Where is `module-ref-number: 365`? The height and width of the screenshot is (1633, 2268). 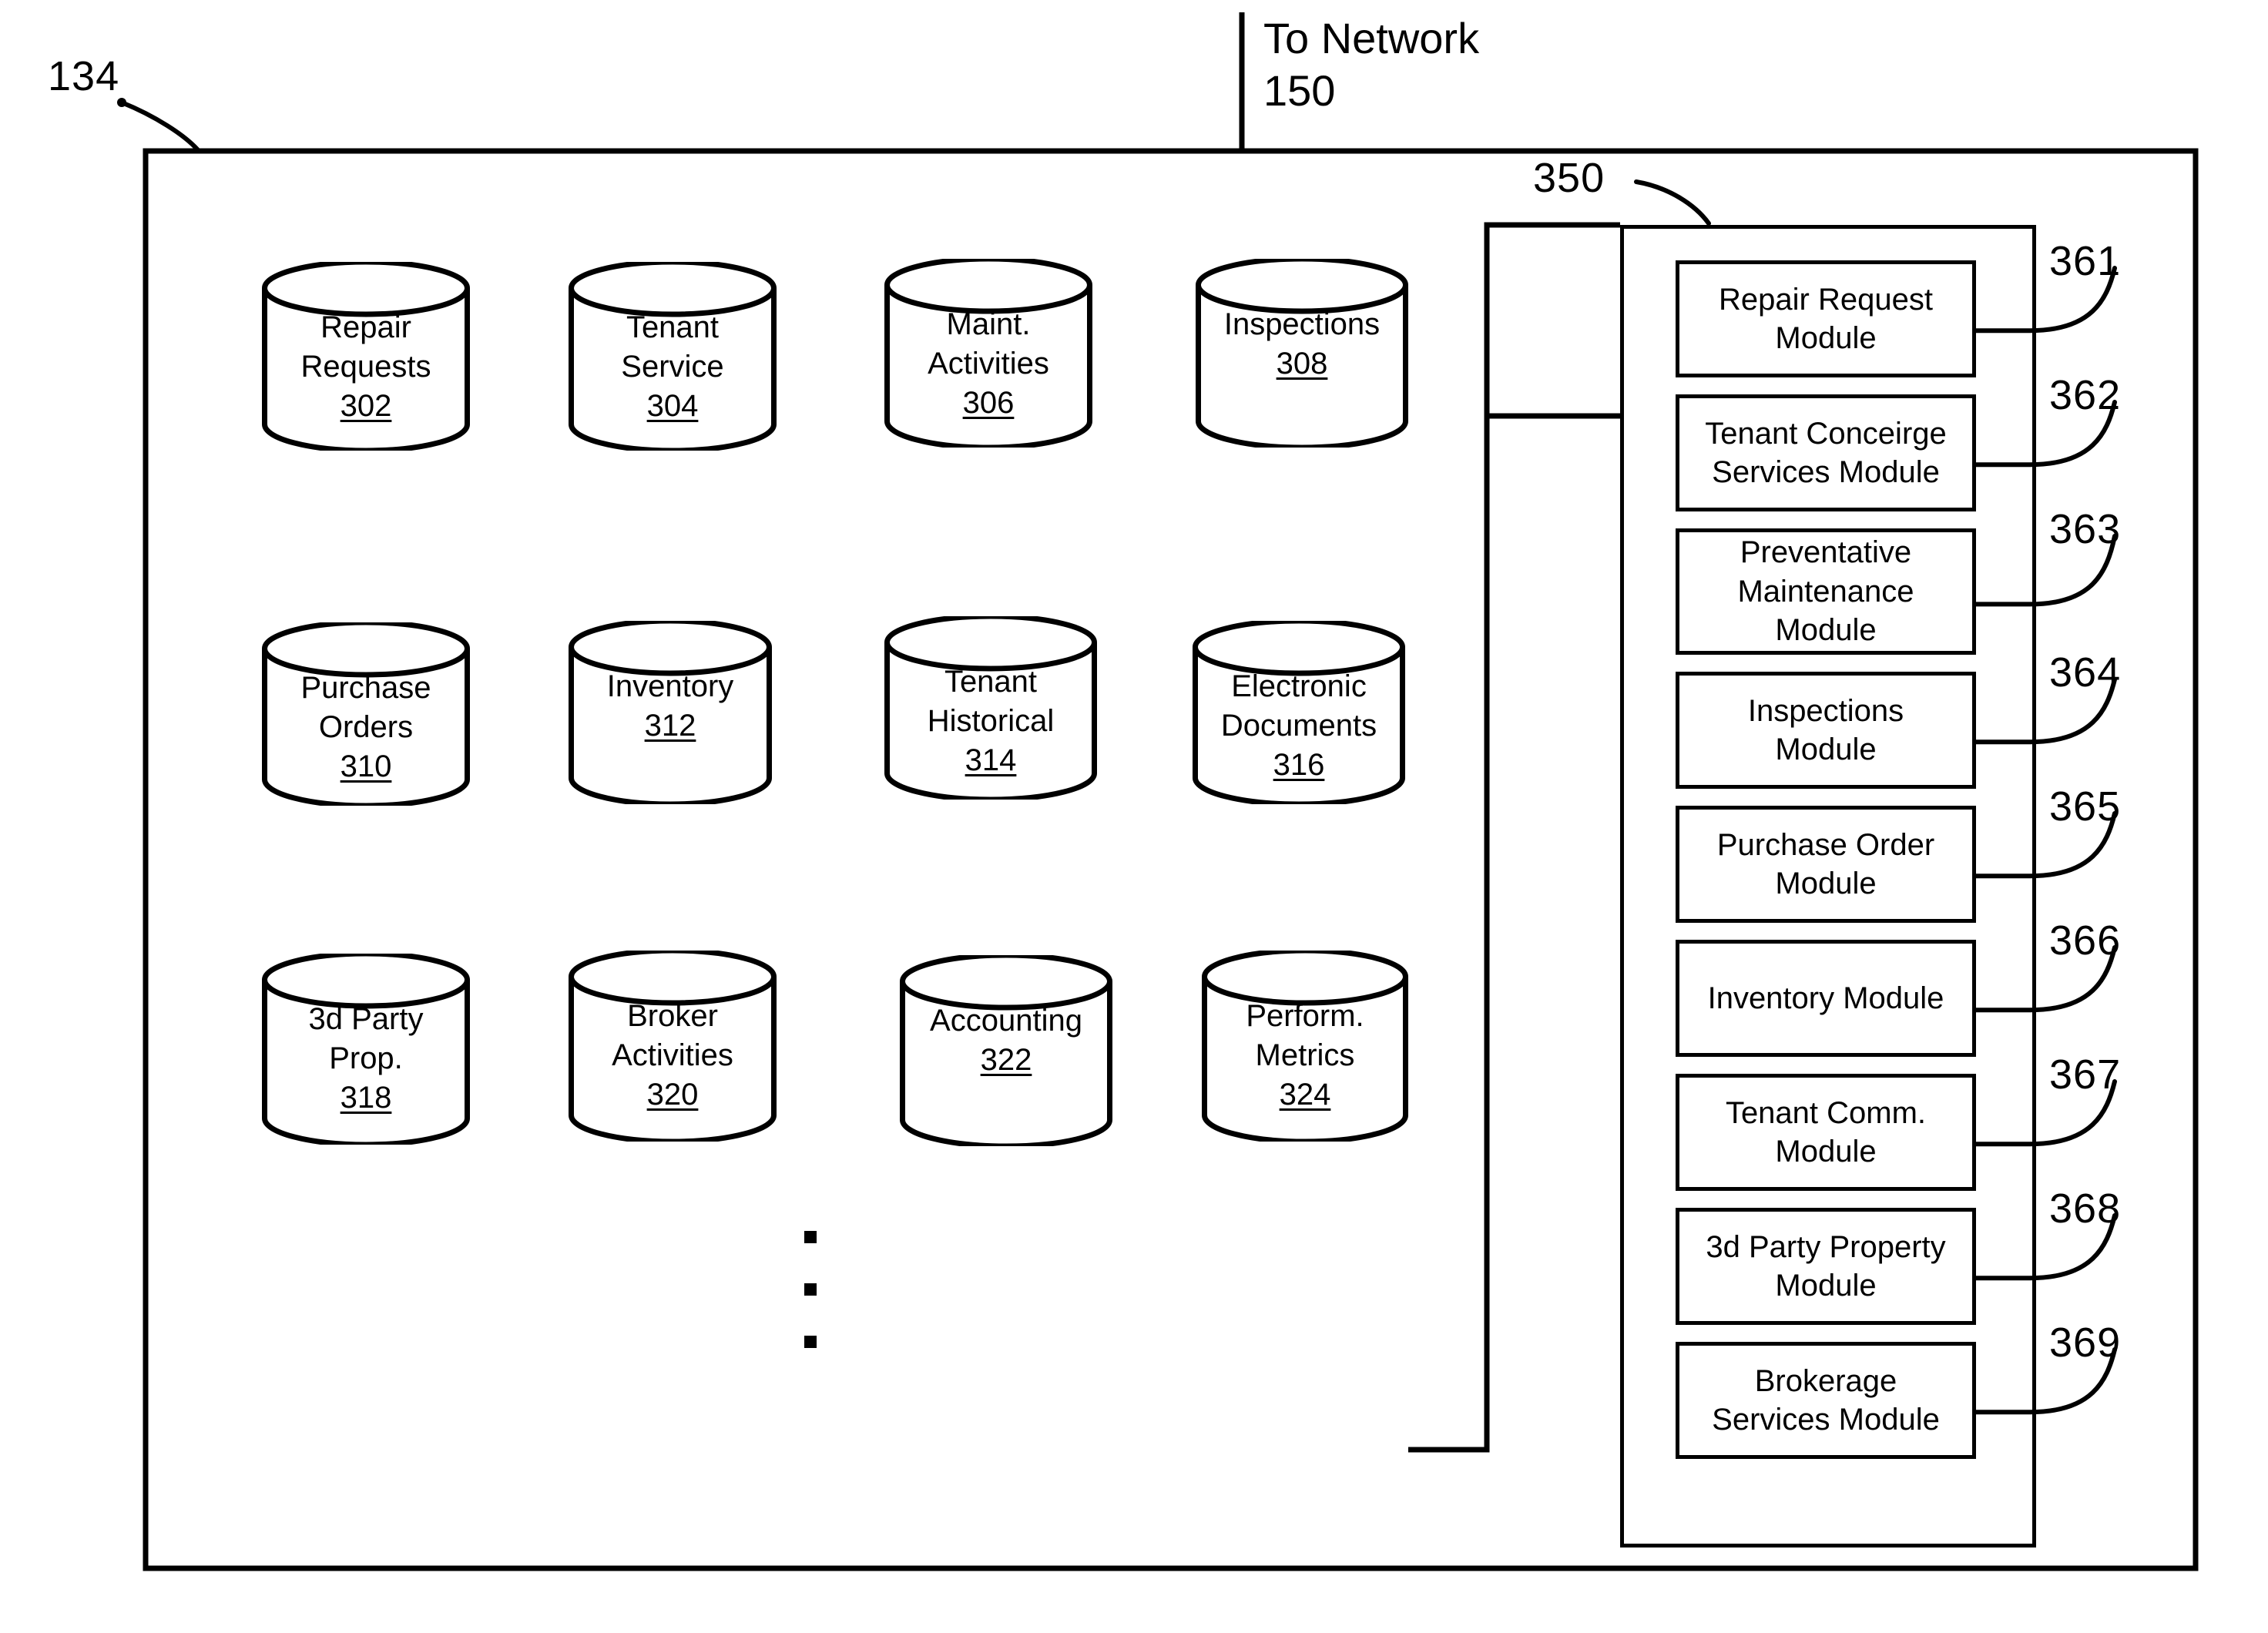
module-ref-number: 365 is located at coordinates (2085, 807).